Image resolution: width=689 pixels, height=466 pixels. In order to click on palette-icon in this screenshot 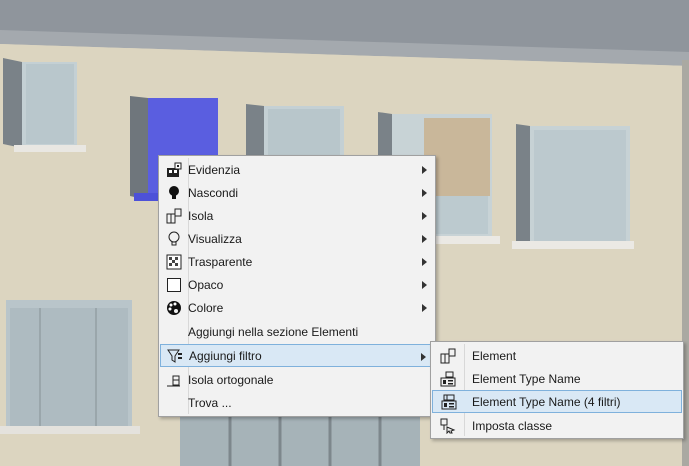, I will do `click(174, 307)`.